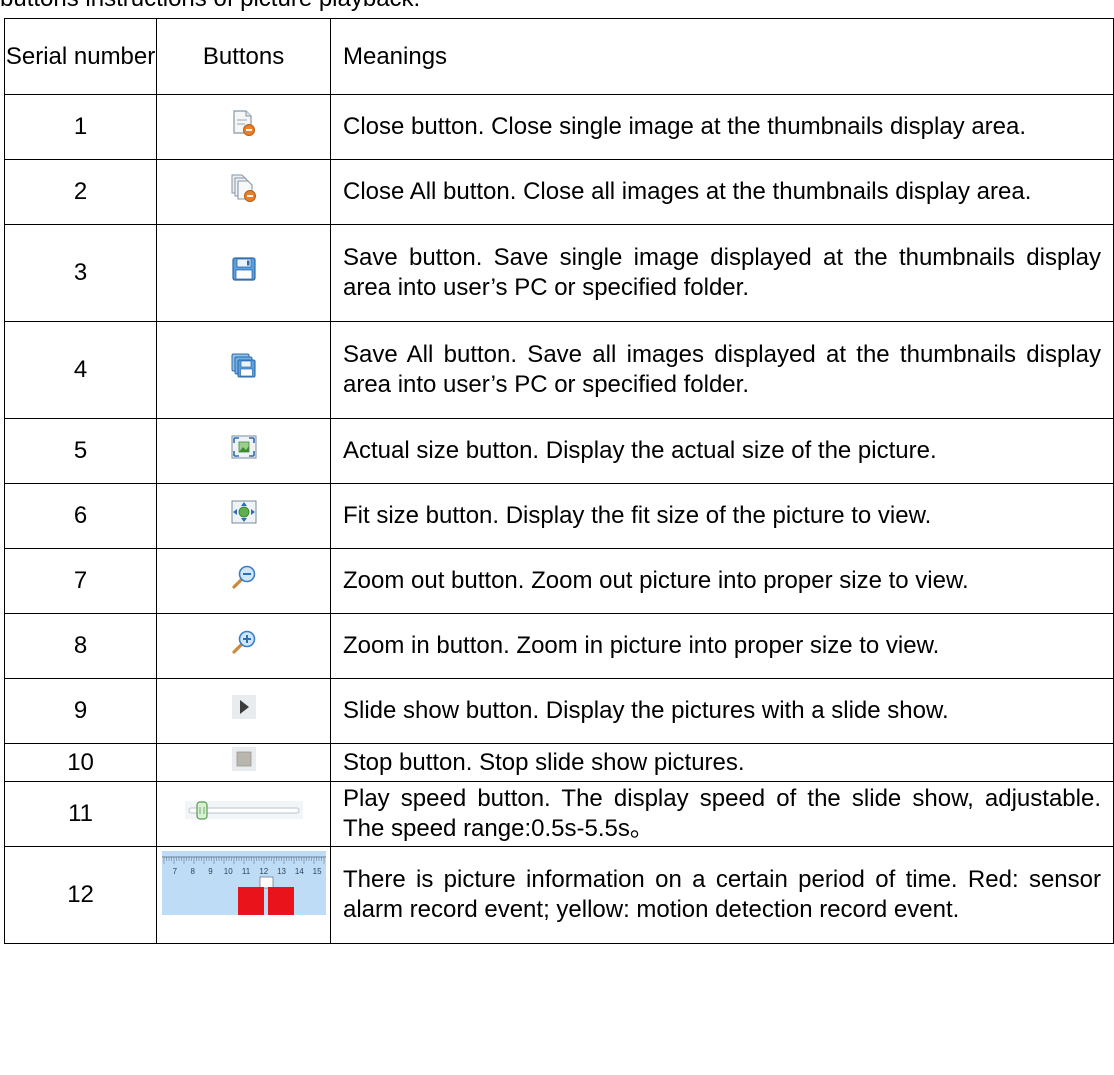 The height and width of the screenshot is (1075, 1114). What do you see at coordinates (243, 56) in the screenshot?
I see `header-buttons: Buttons` at bounding box center [243, 56].